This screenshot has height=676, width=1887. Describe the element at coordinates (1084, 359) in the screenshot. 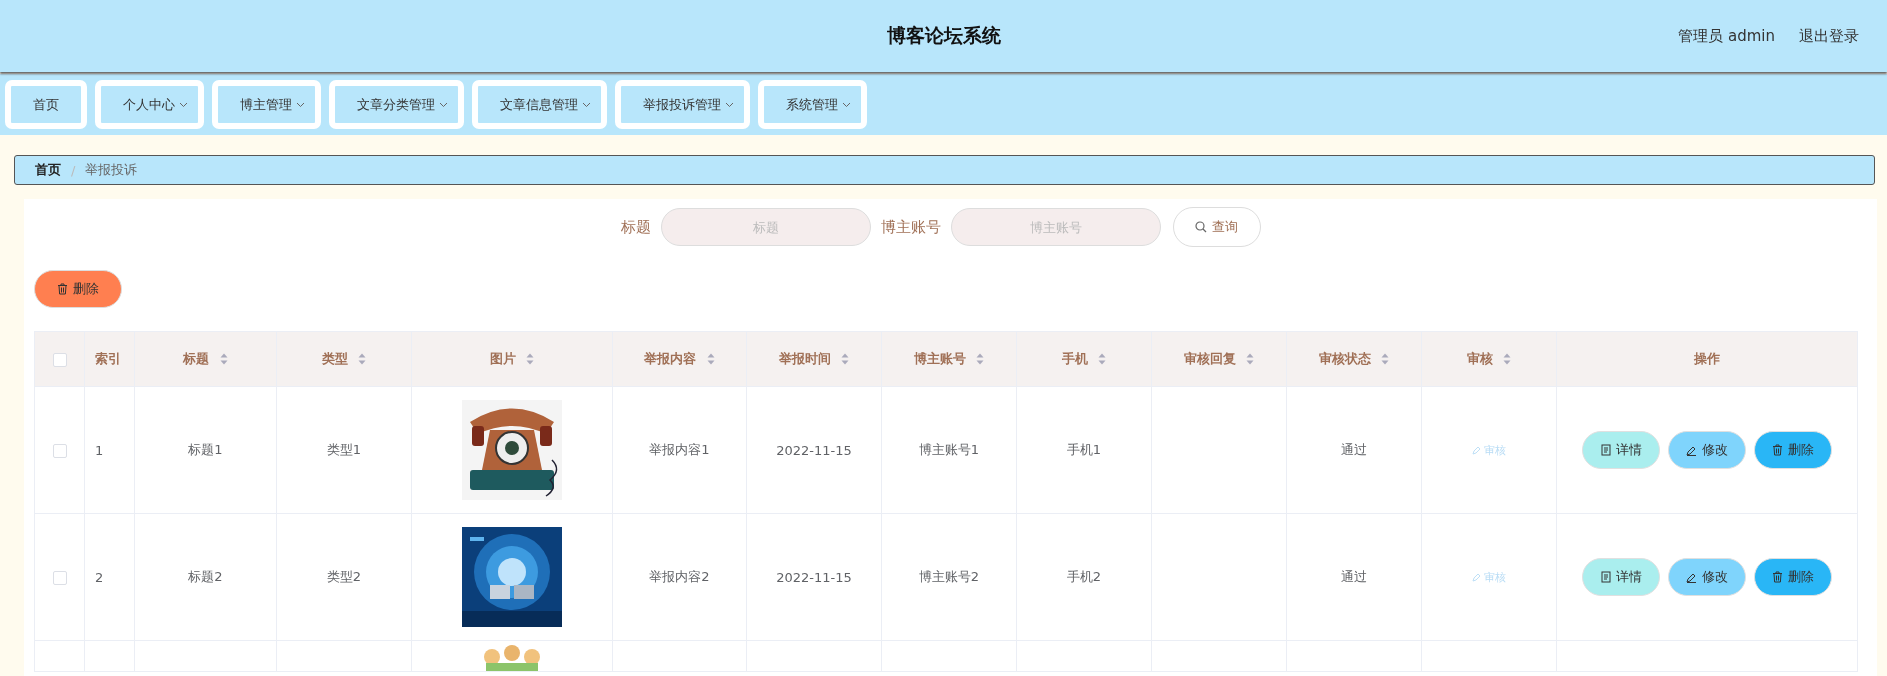

I see `column-header: 手机` at that location.